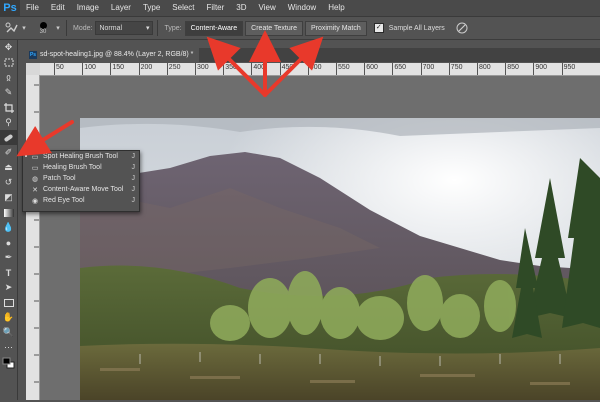  I want to click on preset-dropdown-chevron-icon: ▾, so click(24, 28).